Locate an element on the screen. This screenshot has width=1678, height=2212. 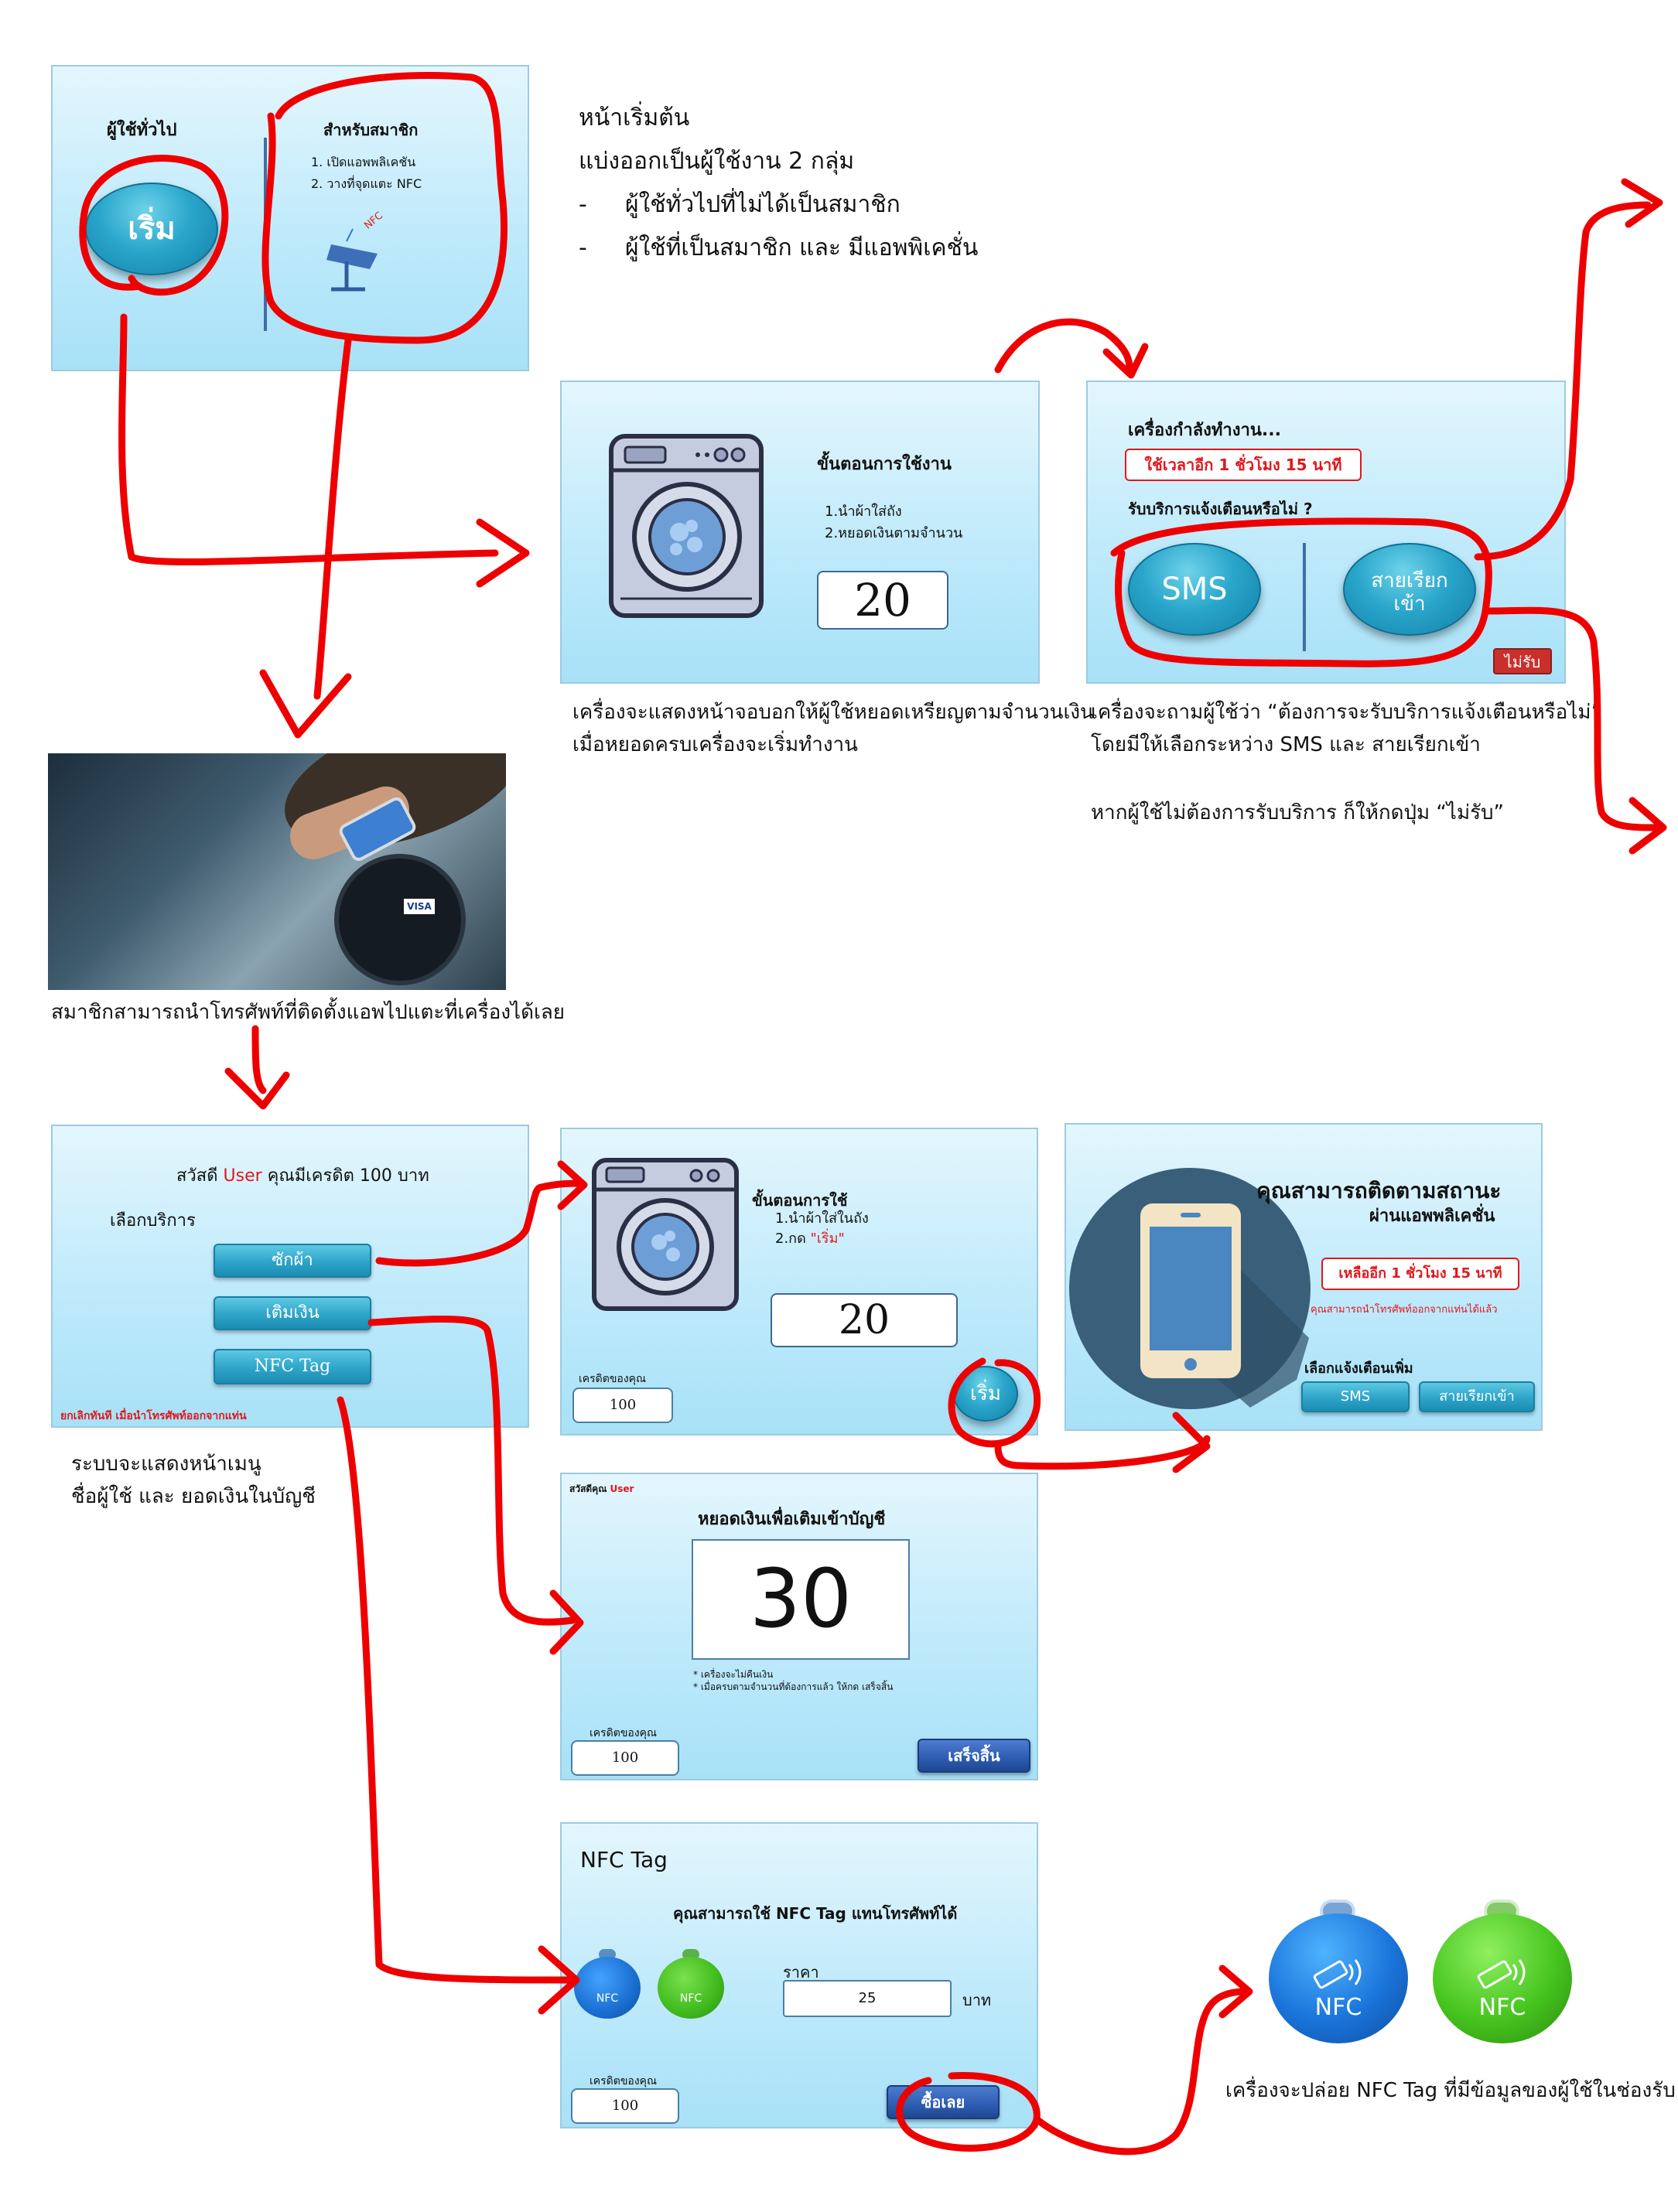
wash-step-2: 2.กด "เริ่ม" is located at coordinates (810, 1238).